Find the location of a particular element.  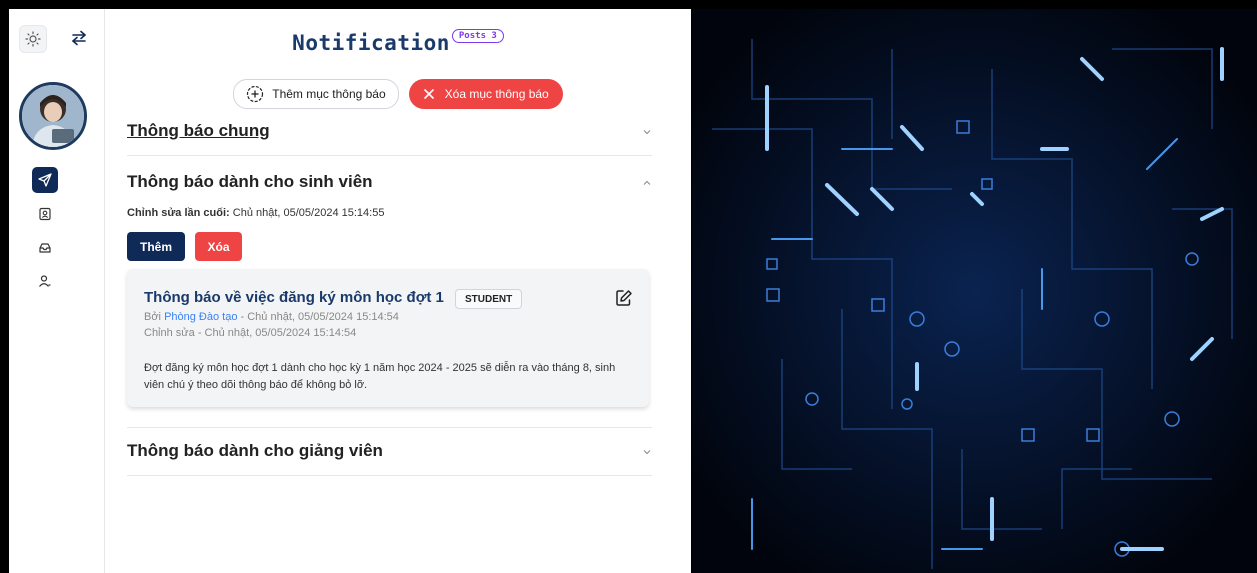

post-title: Thông báo về việc đăng ký môn học đợt 1 is located at coordinates (294, 297).